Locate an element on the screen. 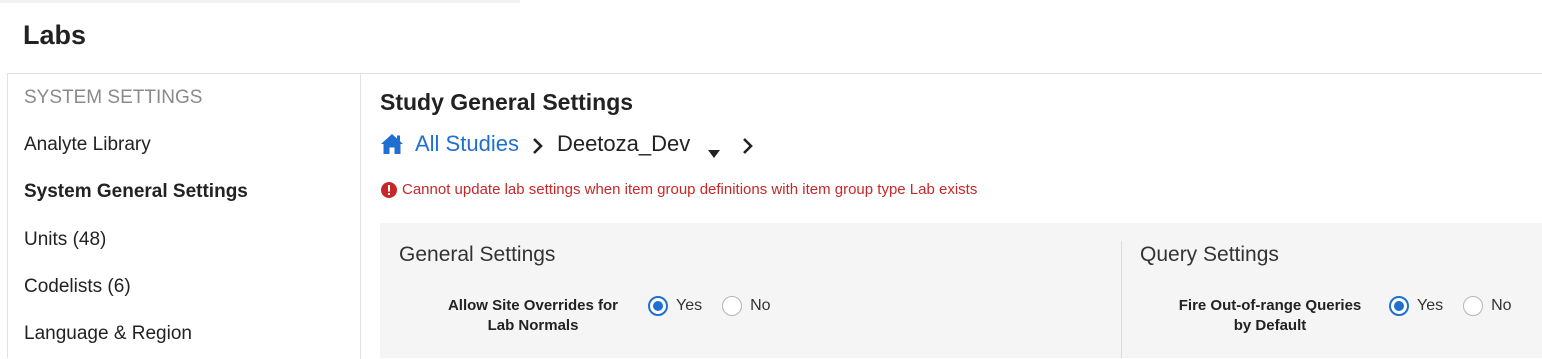 The image size is (1542, 359). sidebar-item-language-region: Language & Region is located at coordinates (108, 334).